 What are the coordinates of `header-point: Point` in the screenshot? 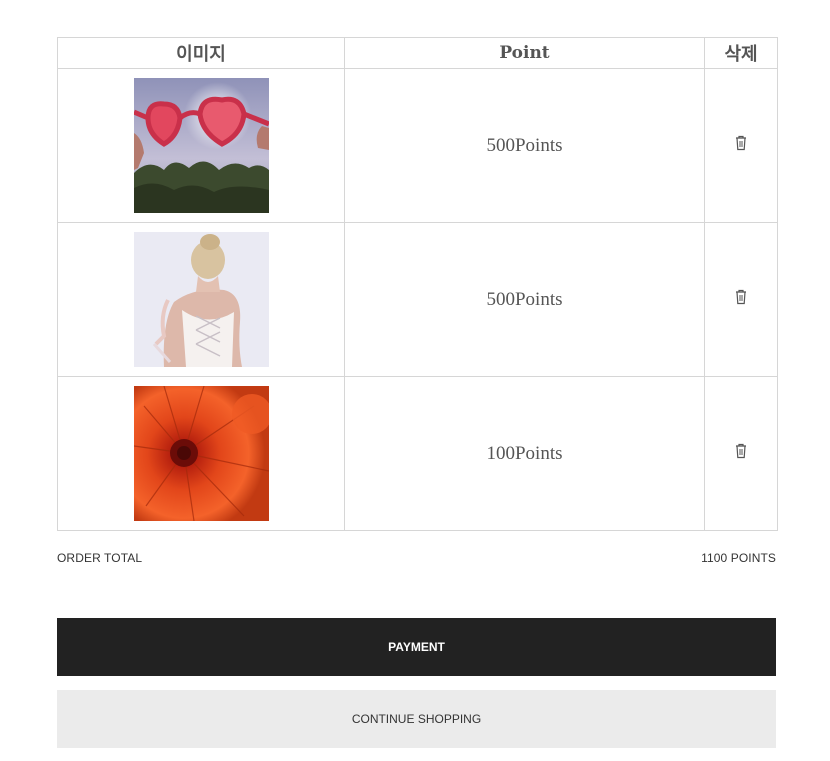 It's located at (524, 53).